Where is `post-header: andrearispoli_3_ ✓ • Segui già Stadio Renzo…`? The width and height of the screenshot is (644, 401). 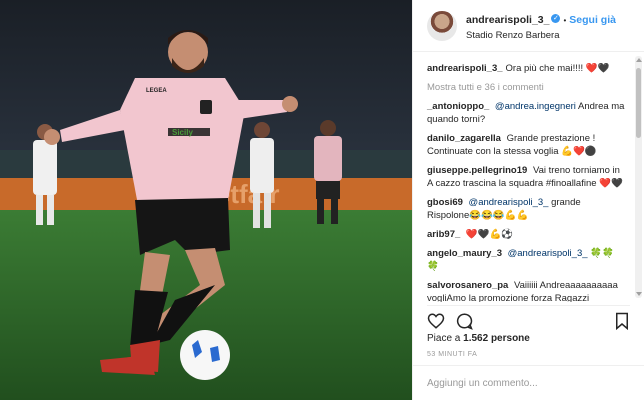 post-header: andrearispoli_3_ ✓ • Segui già Stadio Renzo… is located at coordinates (528, 26).